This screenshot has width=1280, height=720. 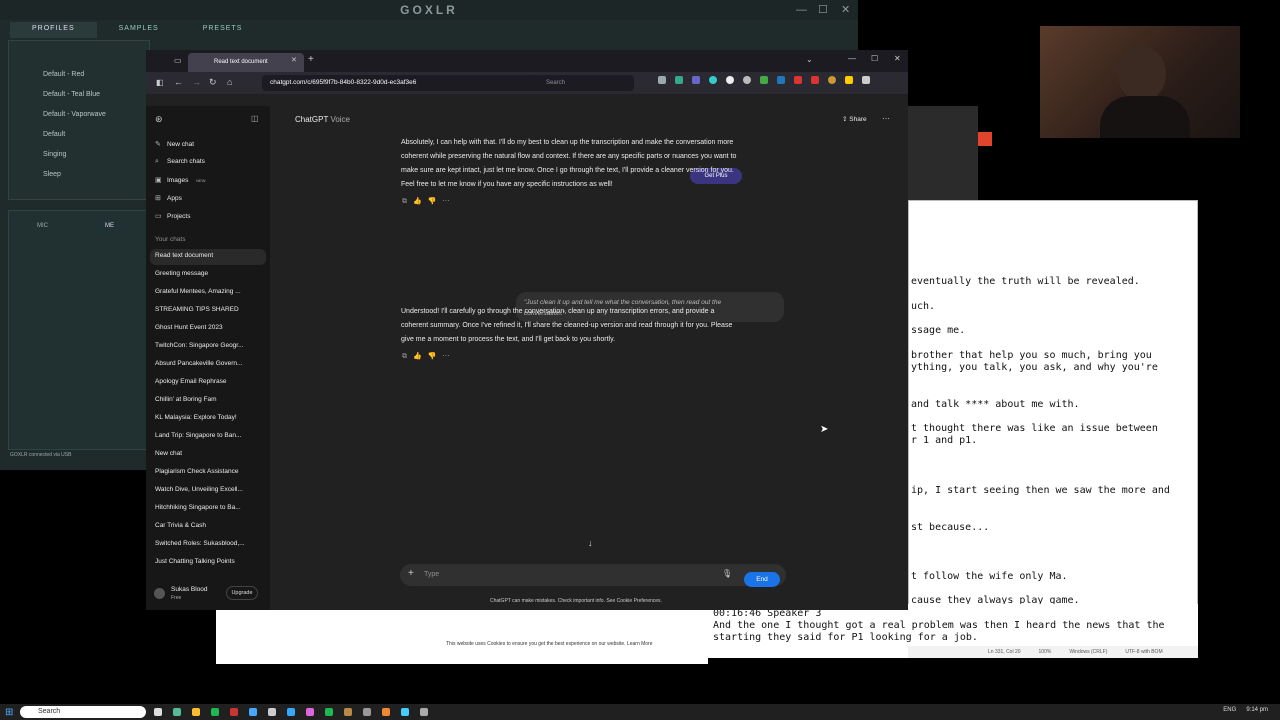 What do you see at coordinates (854, 119) in the screenshot?
I see `share-button: ⇪ Share` at bounding box center [854, 119].